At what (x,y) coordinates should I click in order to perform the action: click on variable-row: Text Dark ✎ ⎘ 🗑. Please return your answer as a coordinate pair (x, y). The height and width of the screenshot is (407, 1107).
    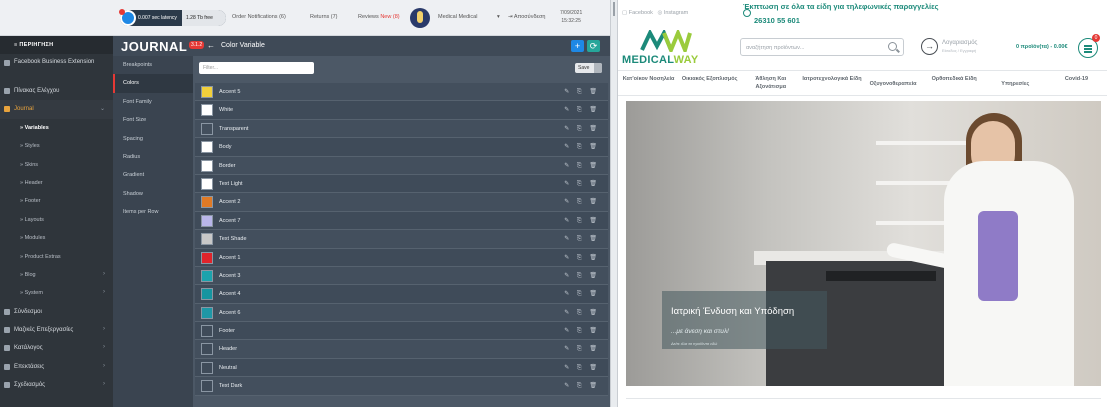
    Looking at the image, I should click on (401, 386).